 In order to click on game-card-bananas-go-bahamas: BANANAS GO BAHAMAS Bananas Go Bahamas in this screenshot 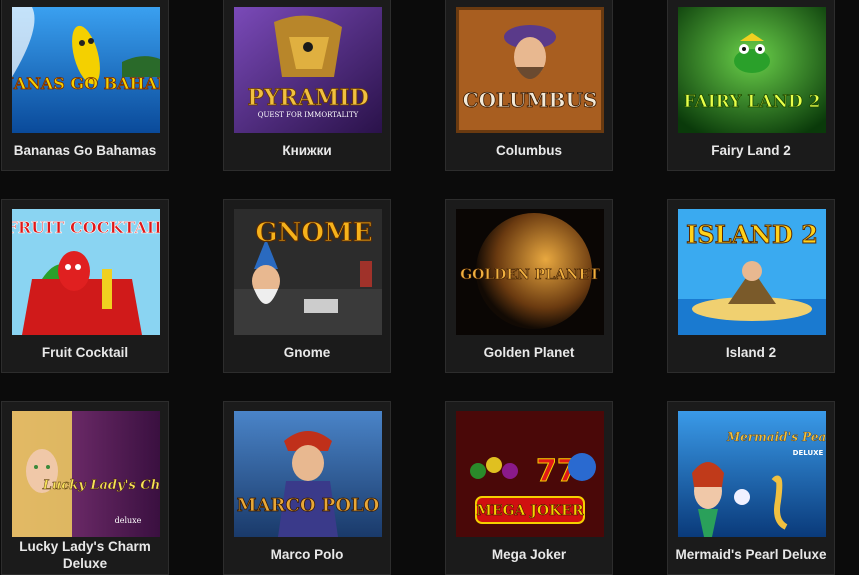, I will do `click(85, 85)`.